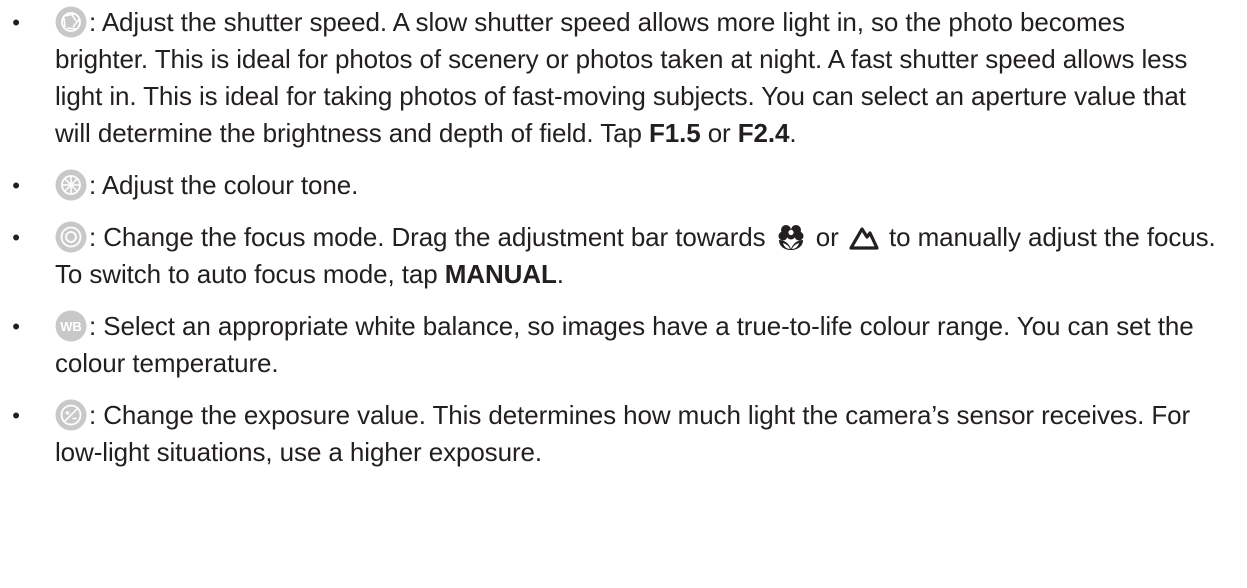 Image resolution: width=1247 pixels, height=588 pixels. I want to click on white-balance-icon: WB, so click(71, 326).